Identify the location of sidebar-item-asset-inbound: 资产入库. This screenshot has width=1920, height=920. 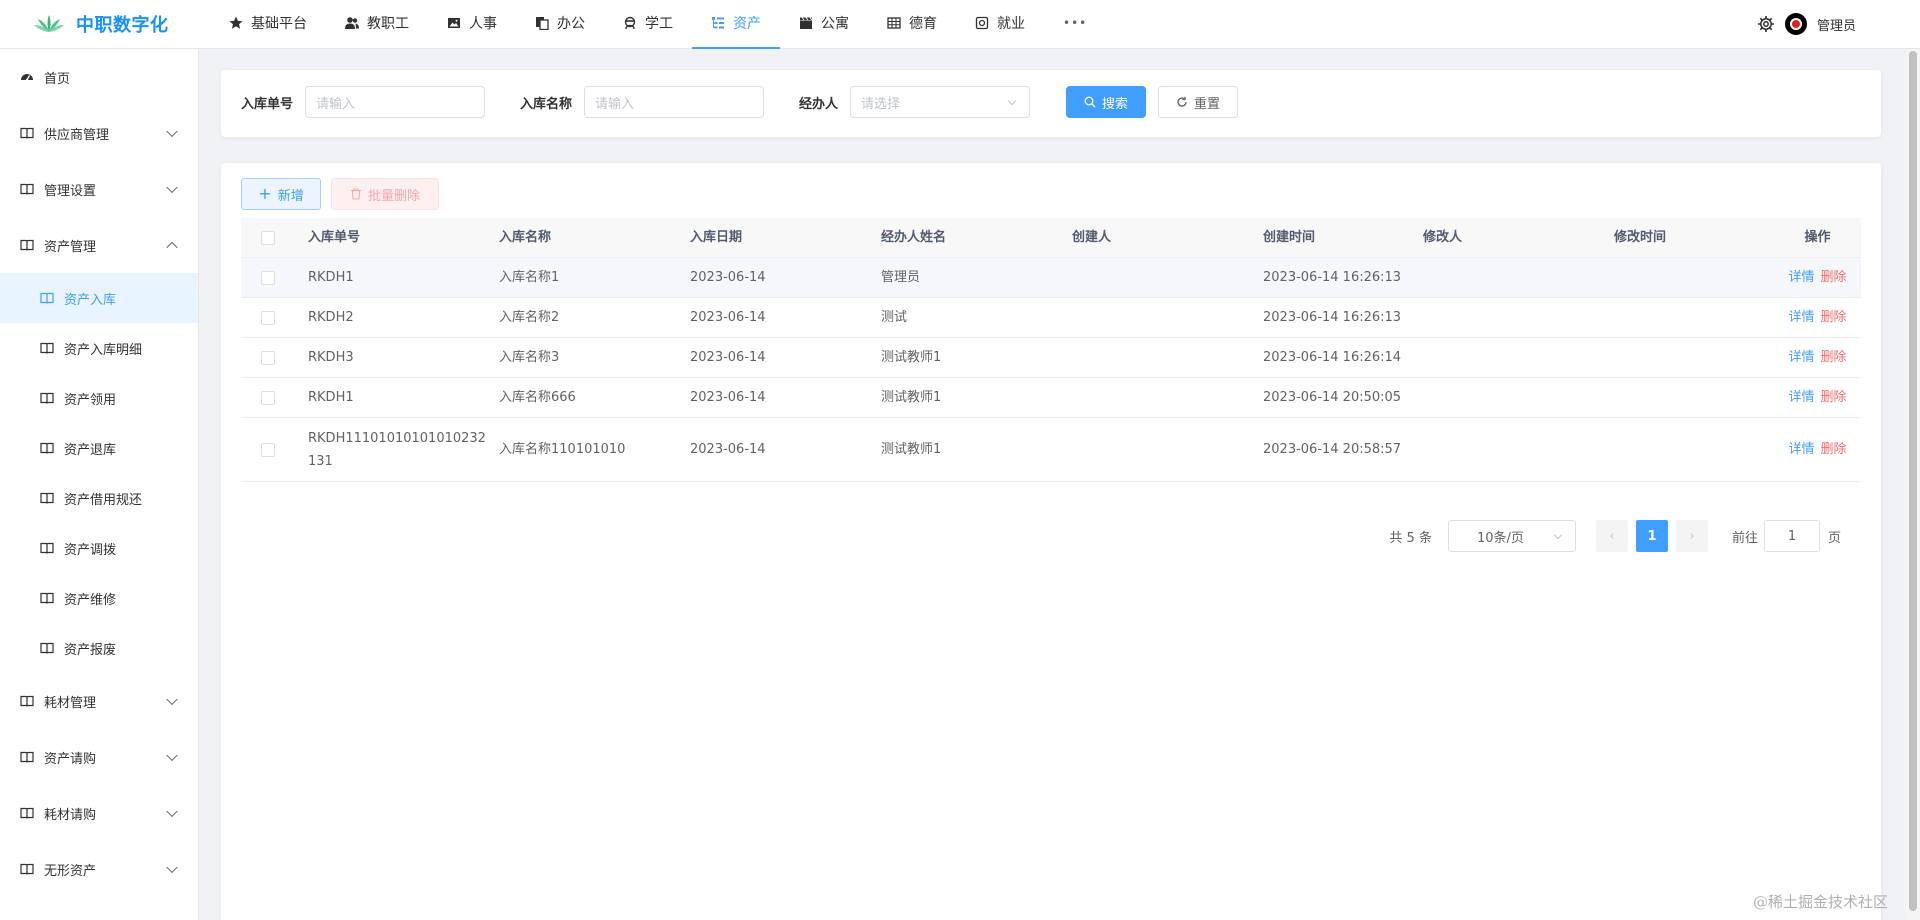
(99, 298).